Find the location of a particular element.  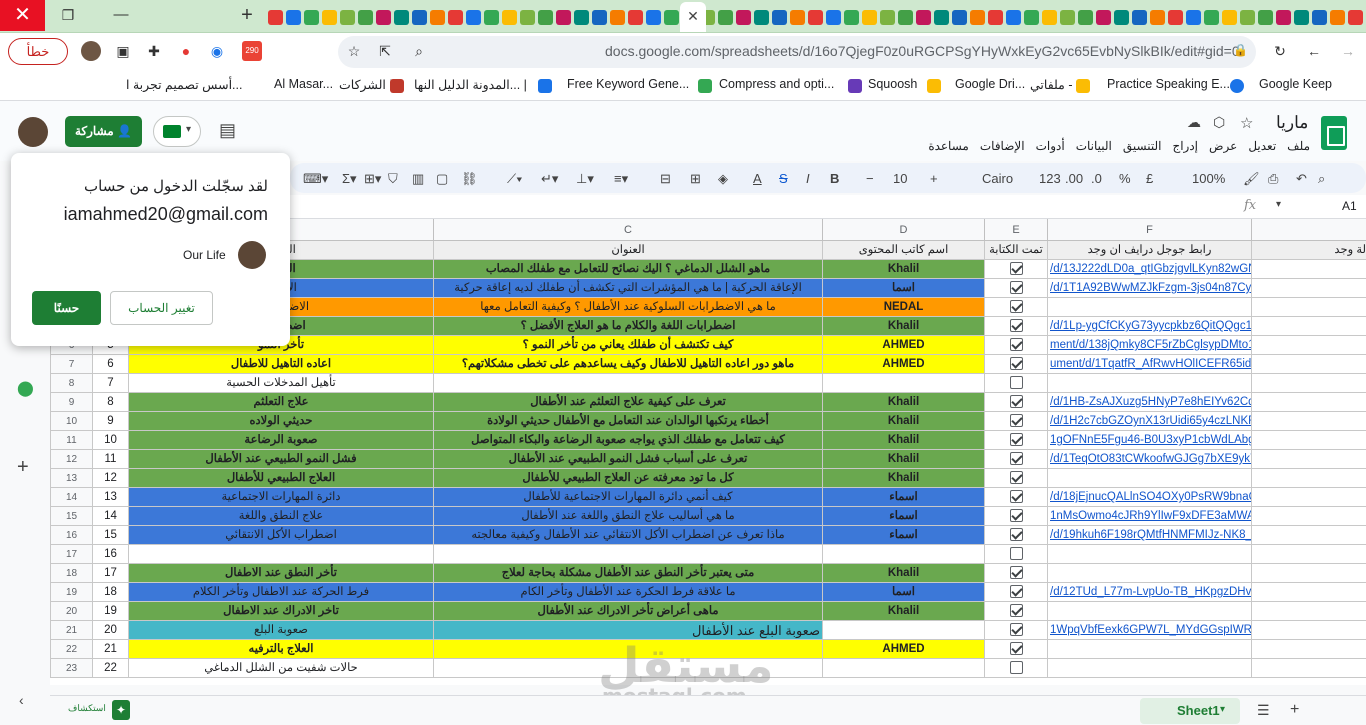

writer-cell: Khalil is located at coordinates (903, 459).